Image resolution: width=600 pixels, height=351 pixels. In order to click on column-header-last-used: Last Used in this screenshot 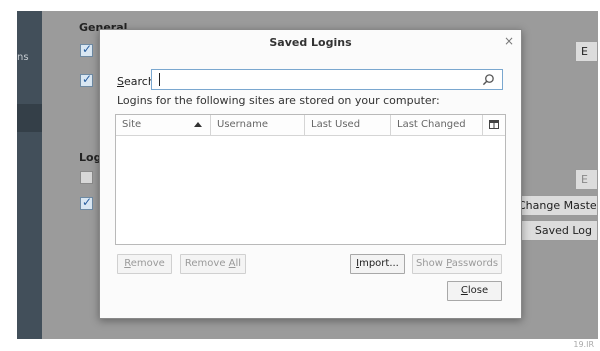, I will do `click(348, 125)`.